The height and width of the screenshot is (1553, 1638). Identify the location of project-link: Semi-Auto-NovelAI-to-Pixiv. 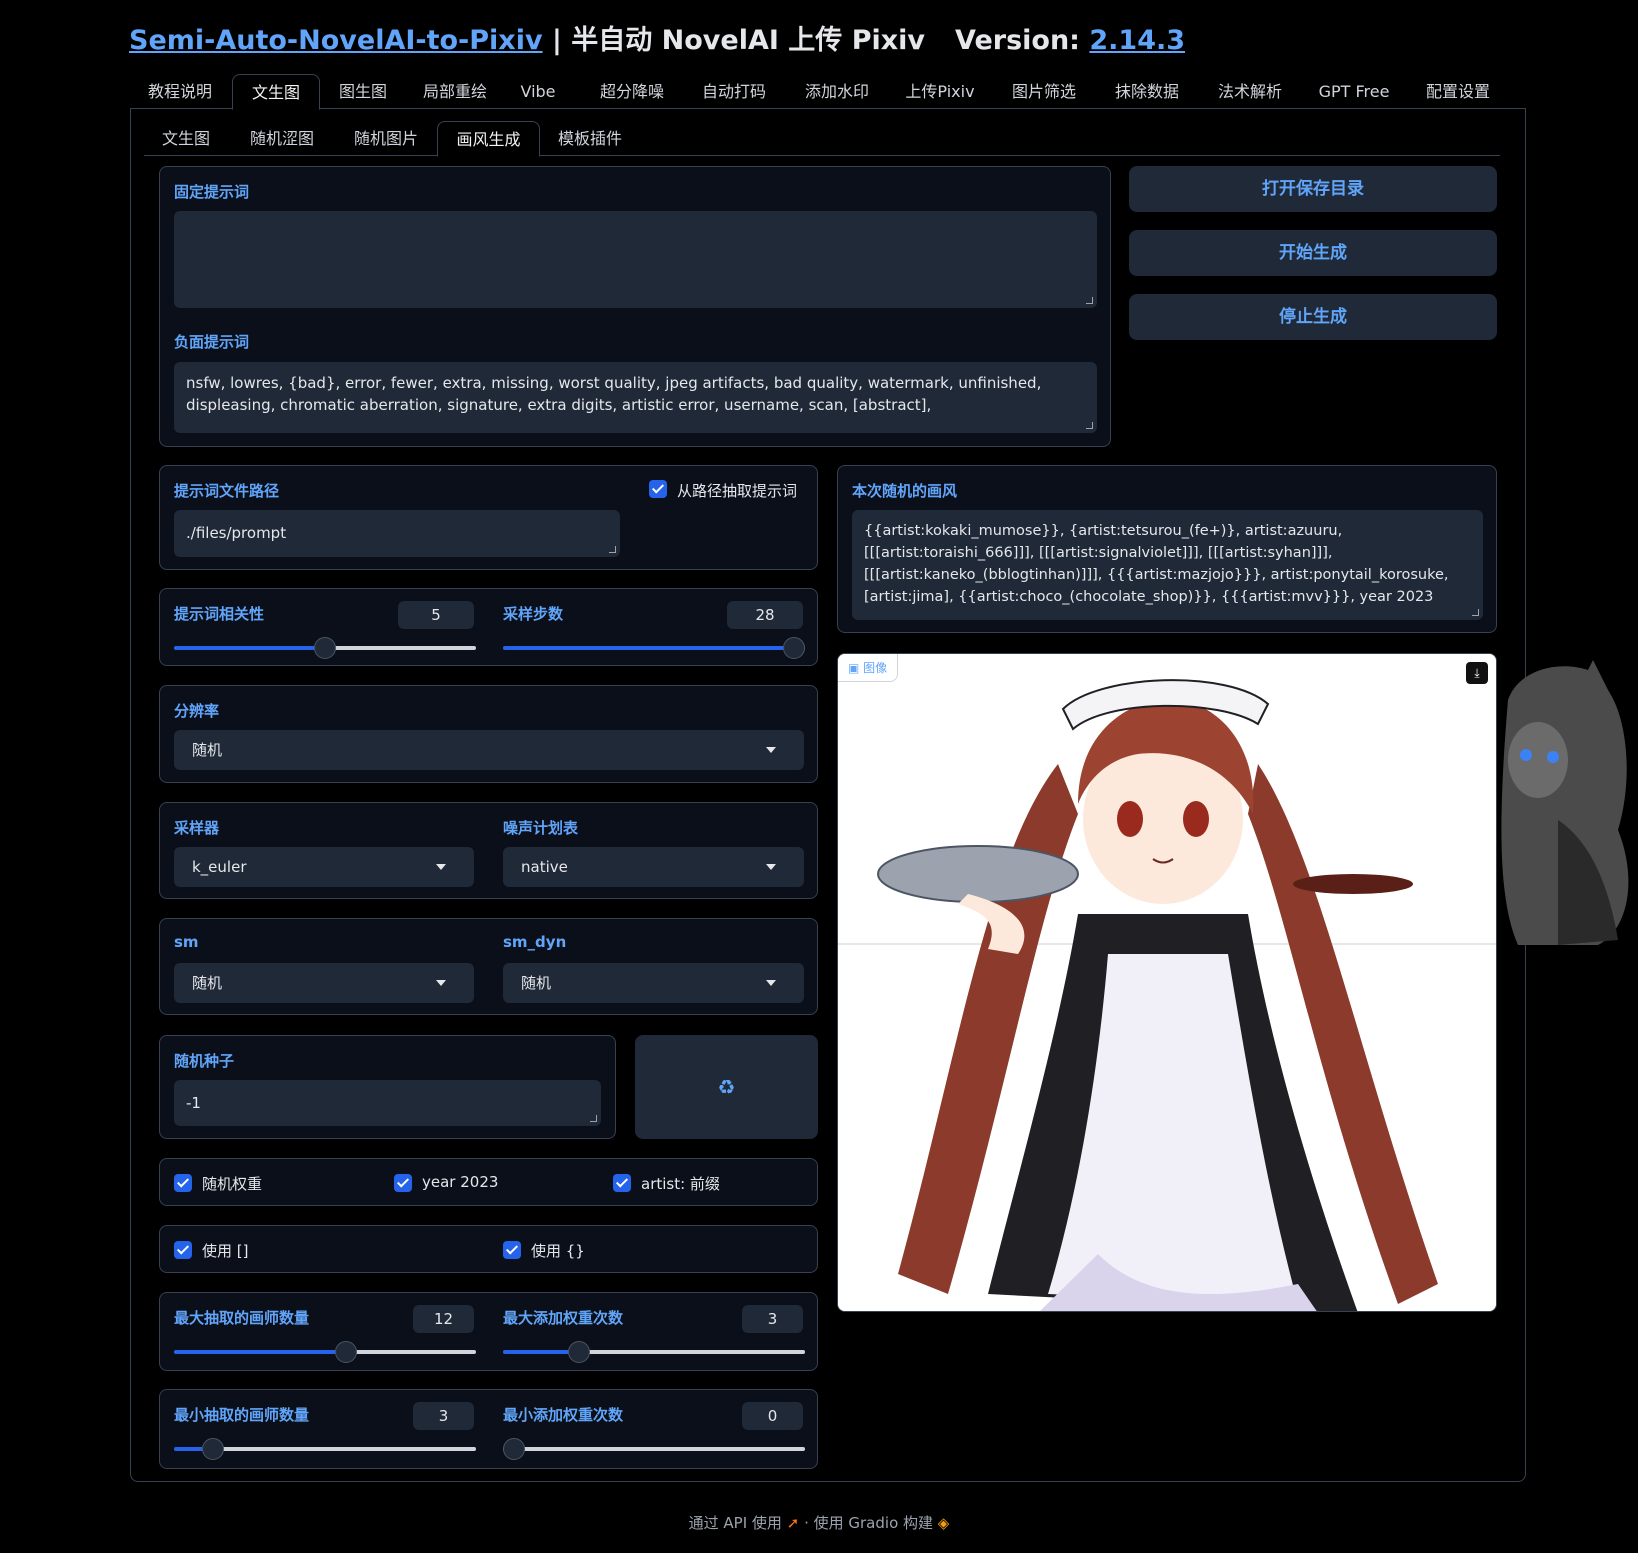
(336, 40).